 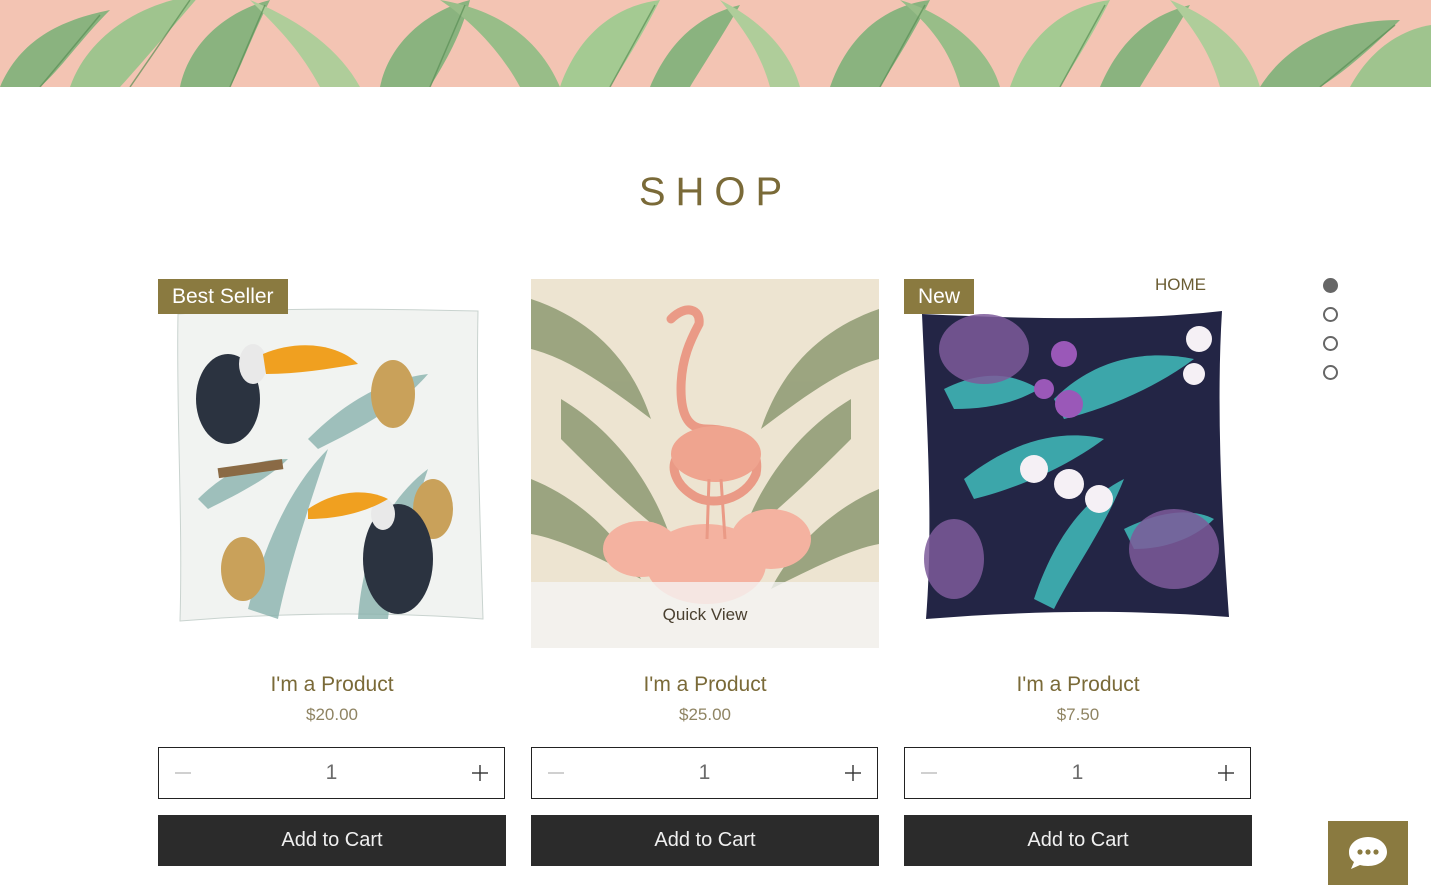 I want to click on product-image: Quick View, so click(x=705, y=463).